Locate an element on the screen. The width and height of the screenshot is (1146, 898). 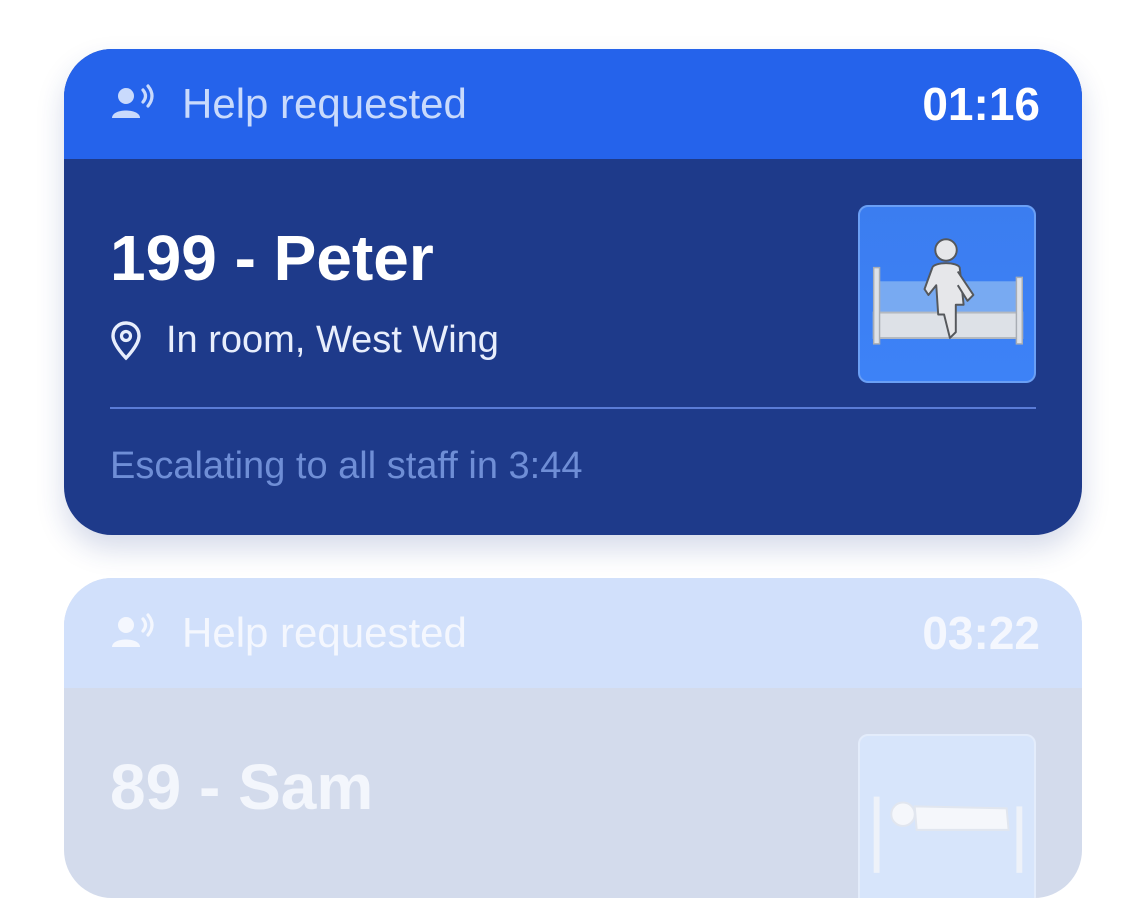
divider is located at coordinates (573, 408).